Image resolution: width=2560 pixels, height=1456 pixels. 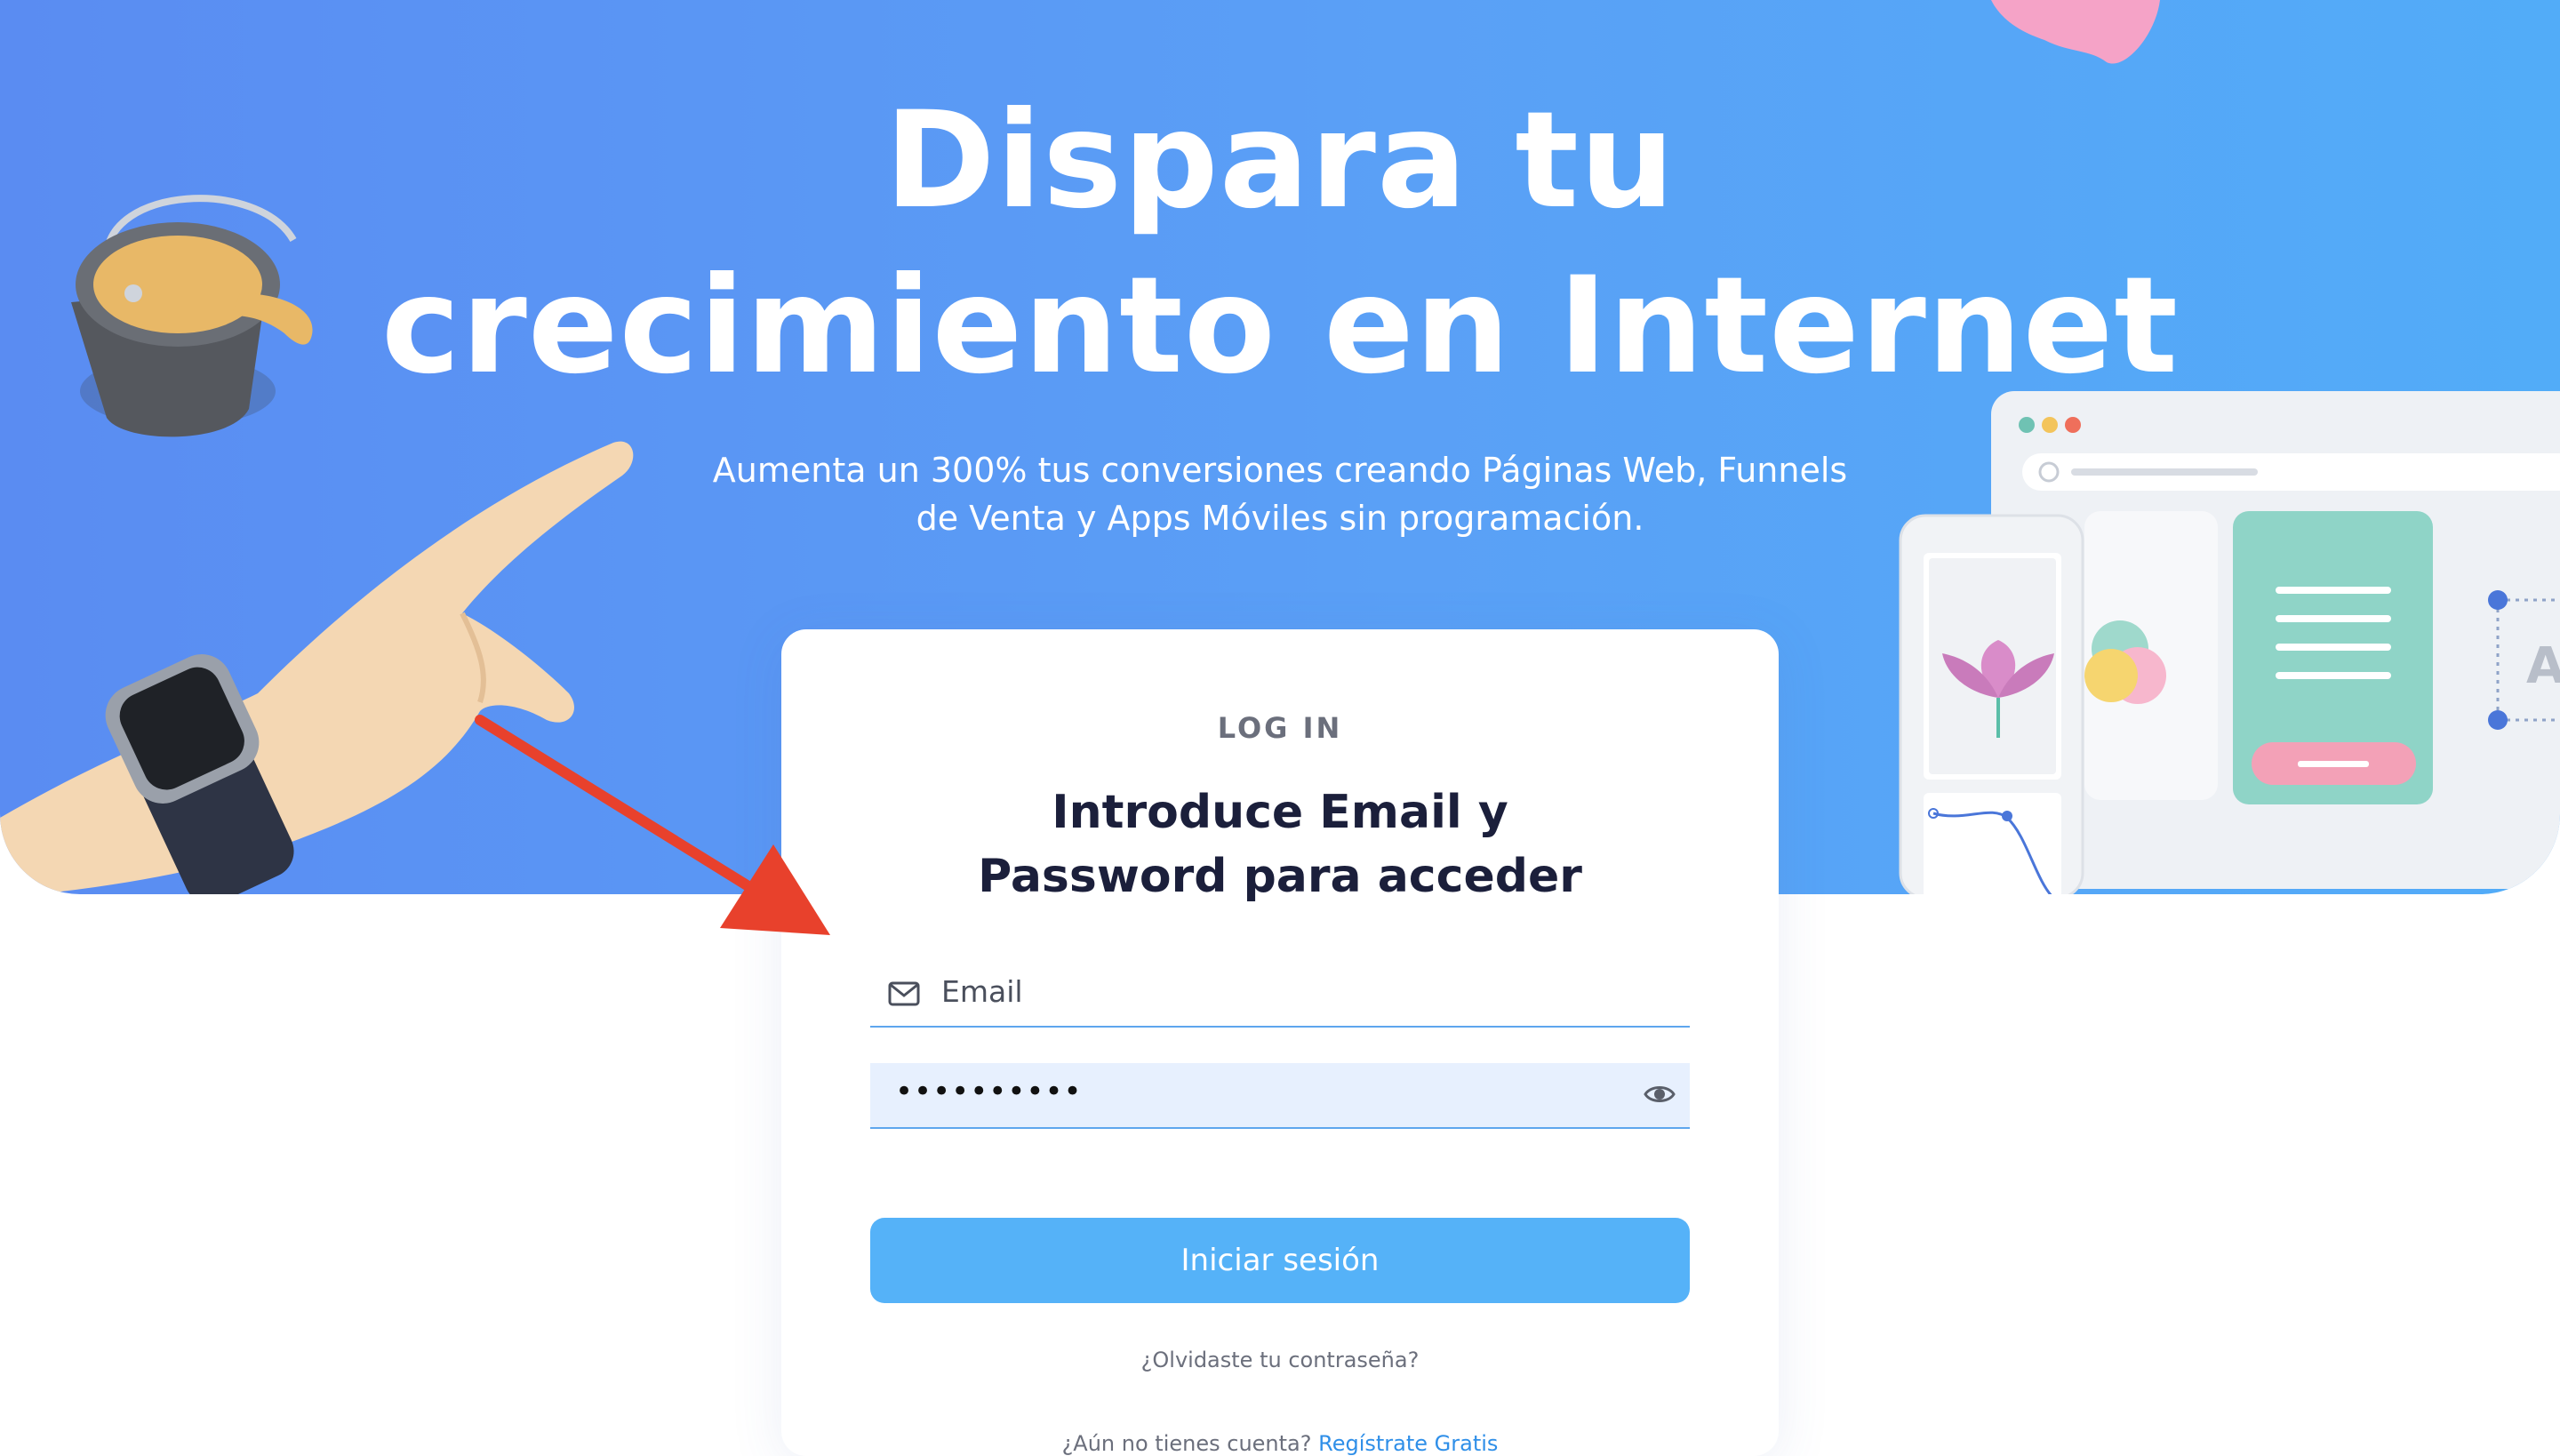 I want to click on eye-icon, so click(x=1660, y=1094).